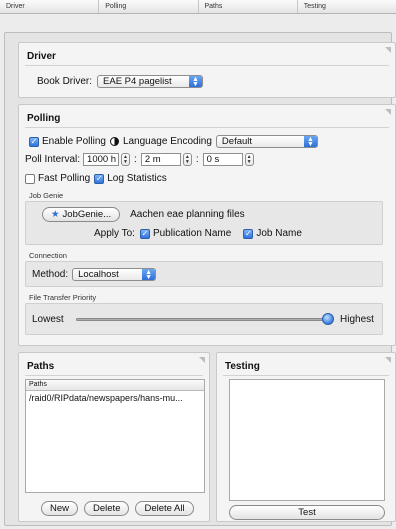 The height and width of the screenshot is (529, 396). What do you see at coordinates (98, 274) in the screenshot?
I see `method-value: Localhost` at bounding box center [98, 274].